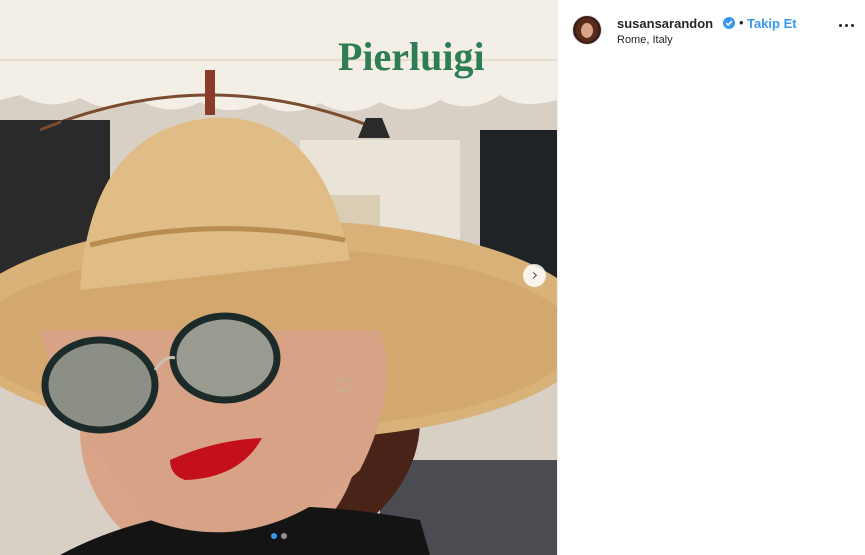 This screenshot has height=555, width=865. I want to click on follow-button: Takip Et, so click(772, 23).